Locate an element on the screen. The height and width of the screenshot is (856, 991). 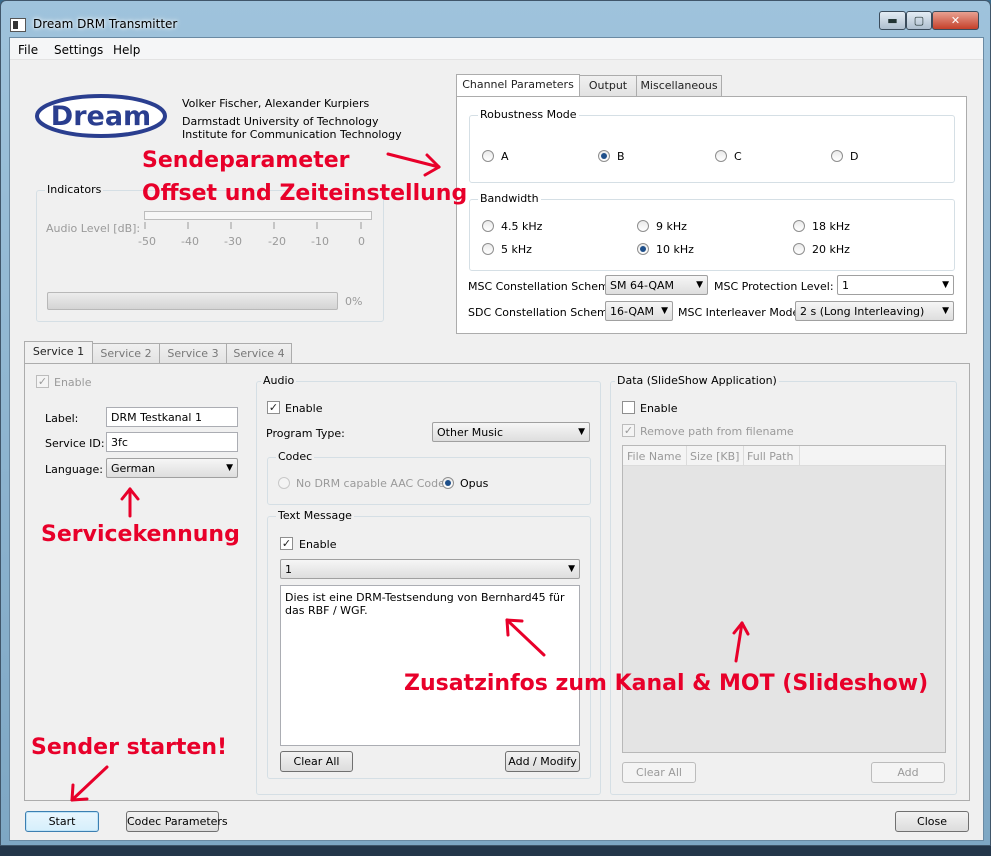
bandwidth-label: 5 kHz is located at coordinates (516, 249).